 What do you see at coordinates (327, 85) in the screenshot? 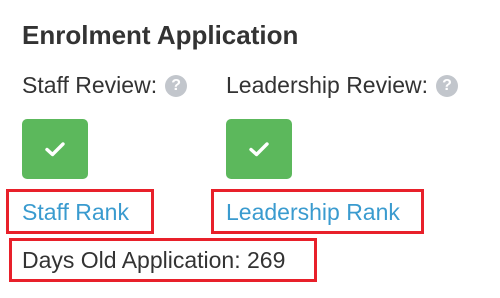
I see `leadership-review-label: Leadership Review:` at bounding box center [327, 85].